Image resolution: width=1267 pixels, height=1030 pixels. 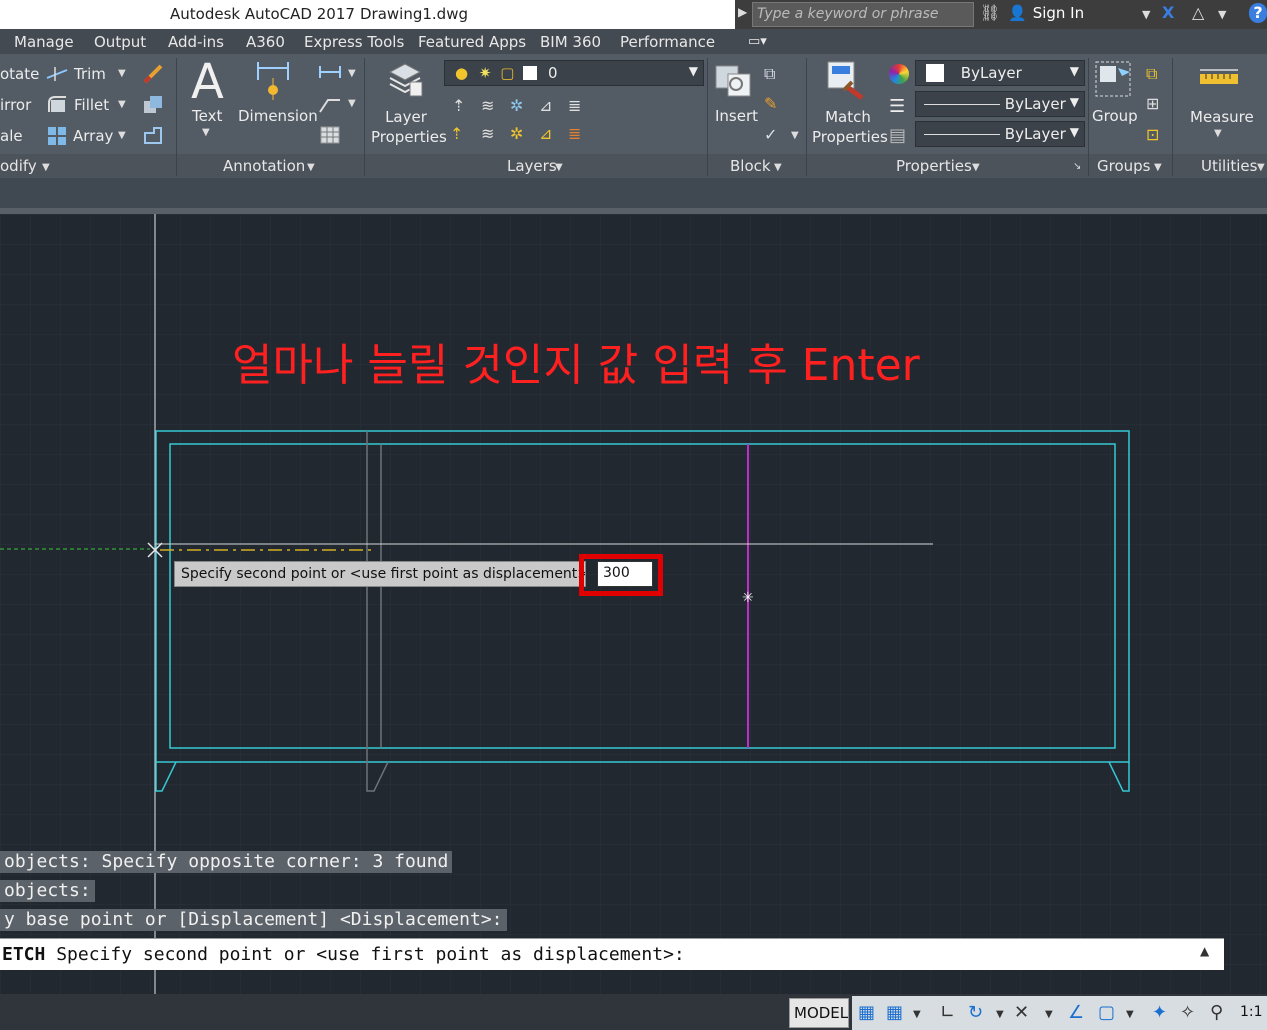 I want to click on object-snap-icon: ▢, so click(x=1106, y=1012).